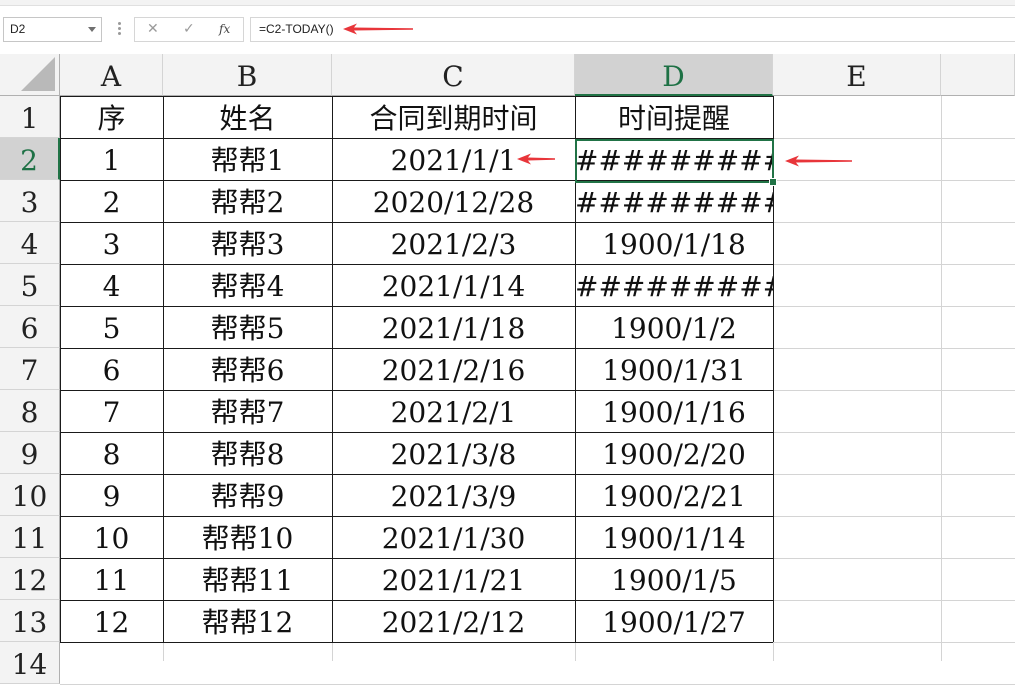  Describe the element at coordinates (30, 453) in the screenshot. I see `row-header-9: 9` at that location.